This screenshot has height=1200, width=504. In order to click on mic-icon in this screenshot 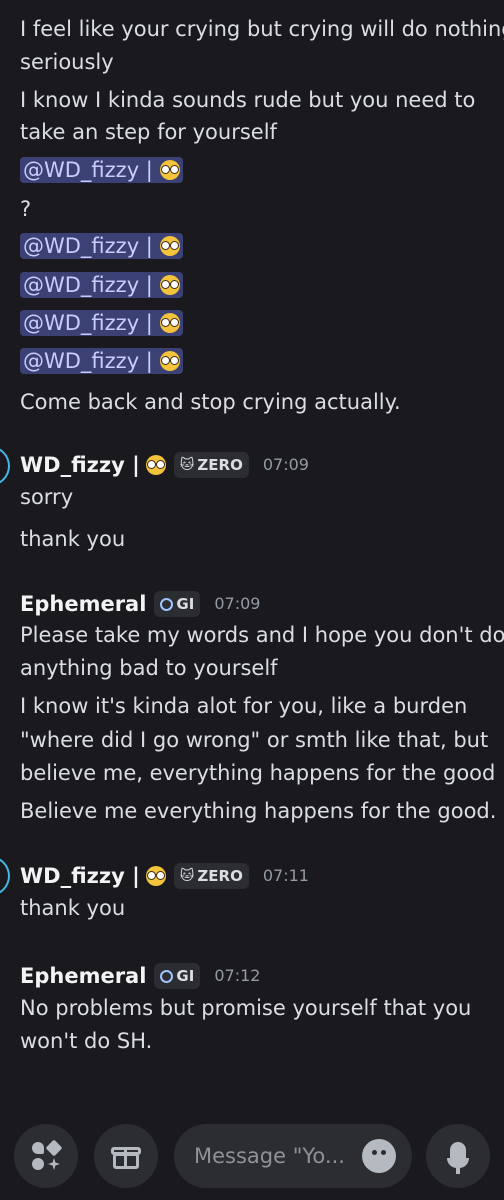, I will do `click(458, 1156)`.